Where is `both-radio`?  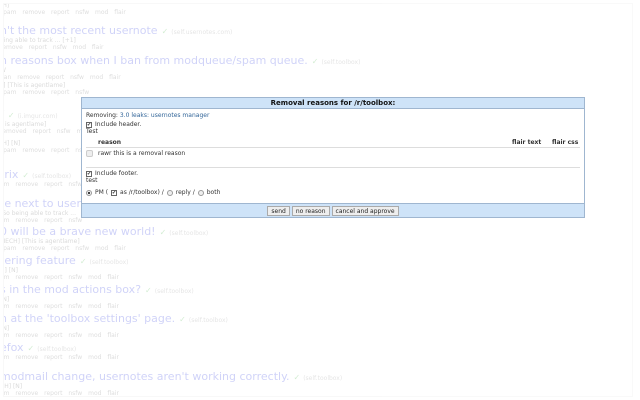 both-radio is located at coordinates (200, 192).